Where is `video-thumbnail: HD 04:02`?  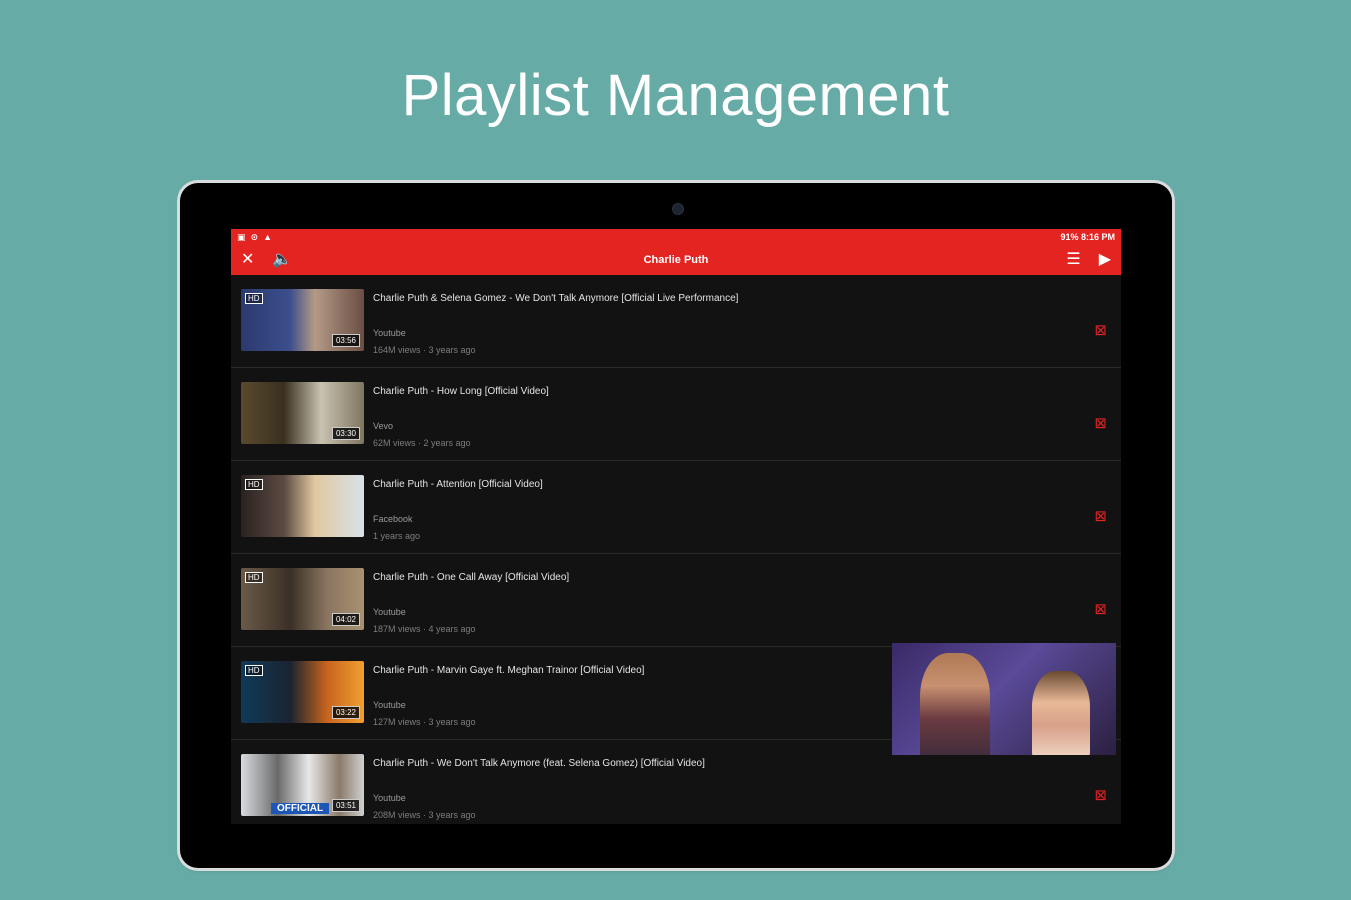 video-thumbnail: HD 04:02 is located at coordinates (302, 599).